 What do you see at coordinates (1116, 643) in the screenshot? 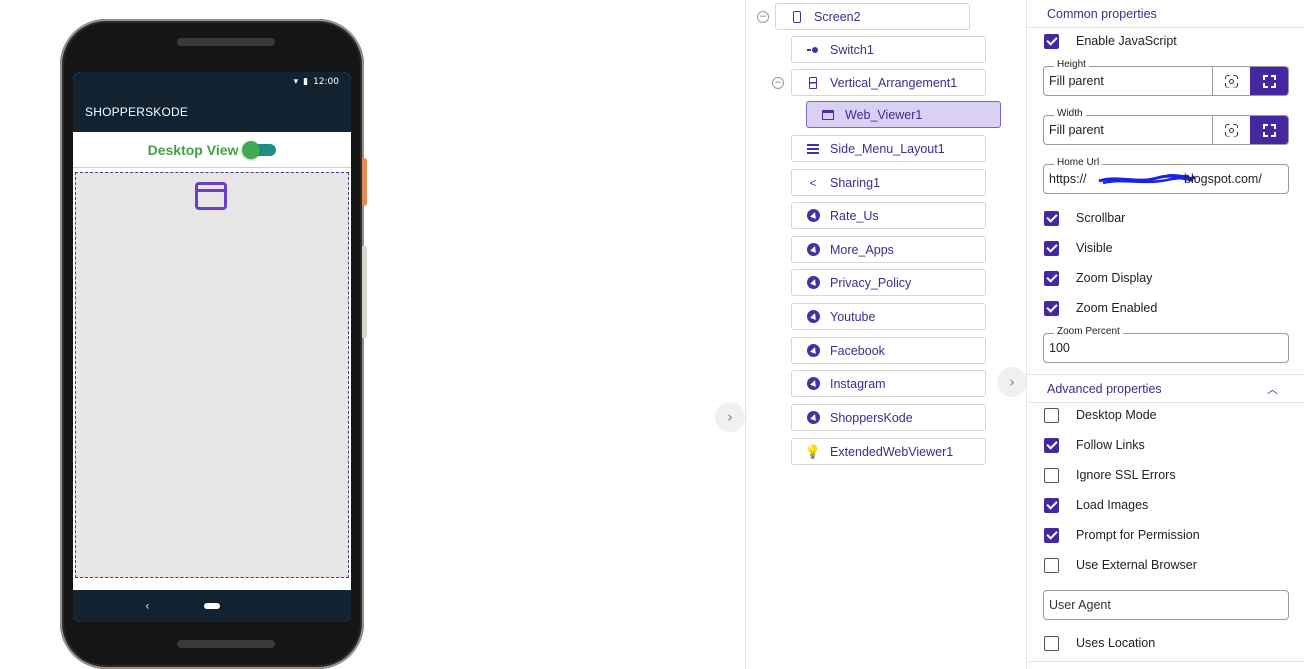
I see `uses-location-label: Uses Location` at bounding box center [1116, 643].